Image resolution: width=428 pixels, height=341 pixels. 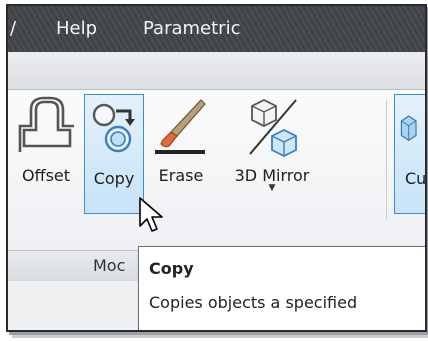 I want to click on erase-label: Erase, so click(x=181, y=175).